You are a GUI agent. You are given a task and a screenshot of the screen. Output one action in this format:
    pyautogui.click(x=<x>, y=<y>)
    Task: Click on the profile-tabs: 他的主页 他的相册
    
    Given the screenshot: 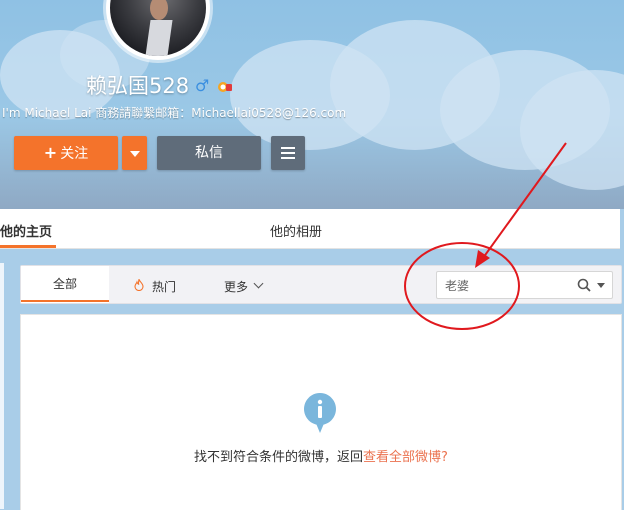 What is the action you would take?
    pyautogui.click(x=310, y=229)
    